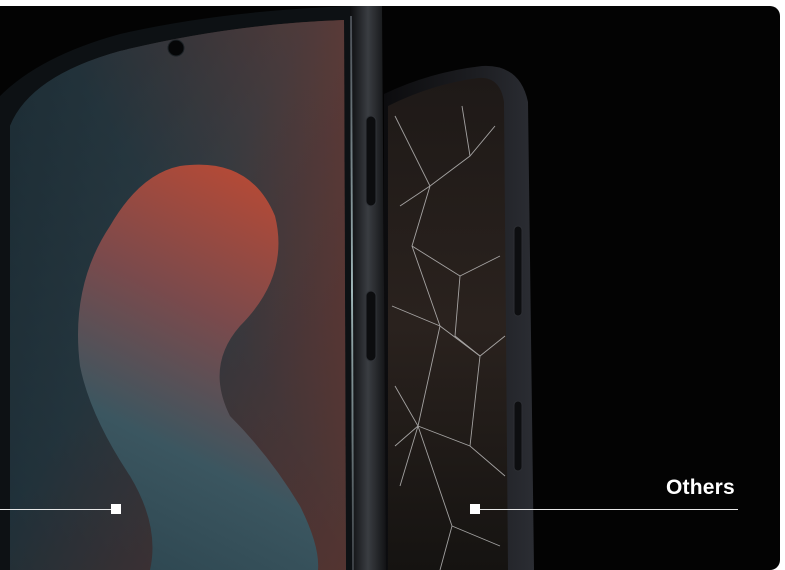 The height and width of the screenshot is (570, 785). What do you see at coordinates (700, 487) in the screenshot?
I see `others-label: Others` at bounding box center [700, 487].